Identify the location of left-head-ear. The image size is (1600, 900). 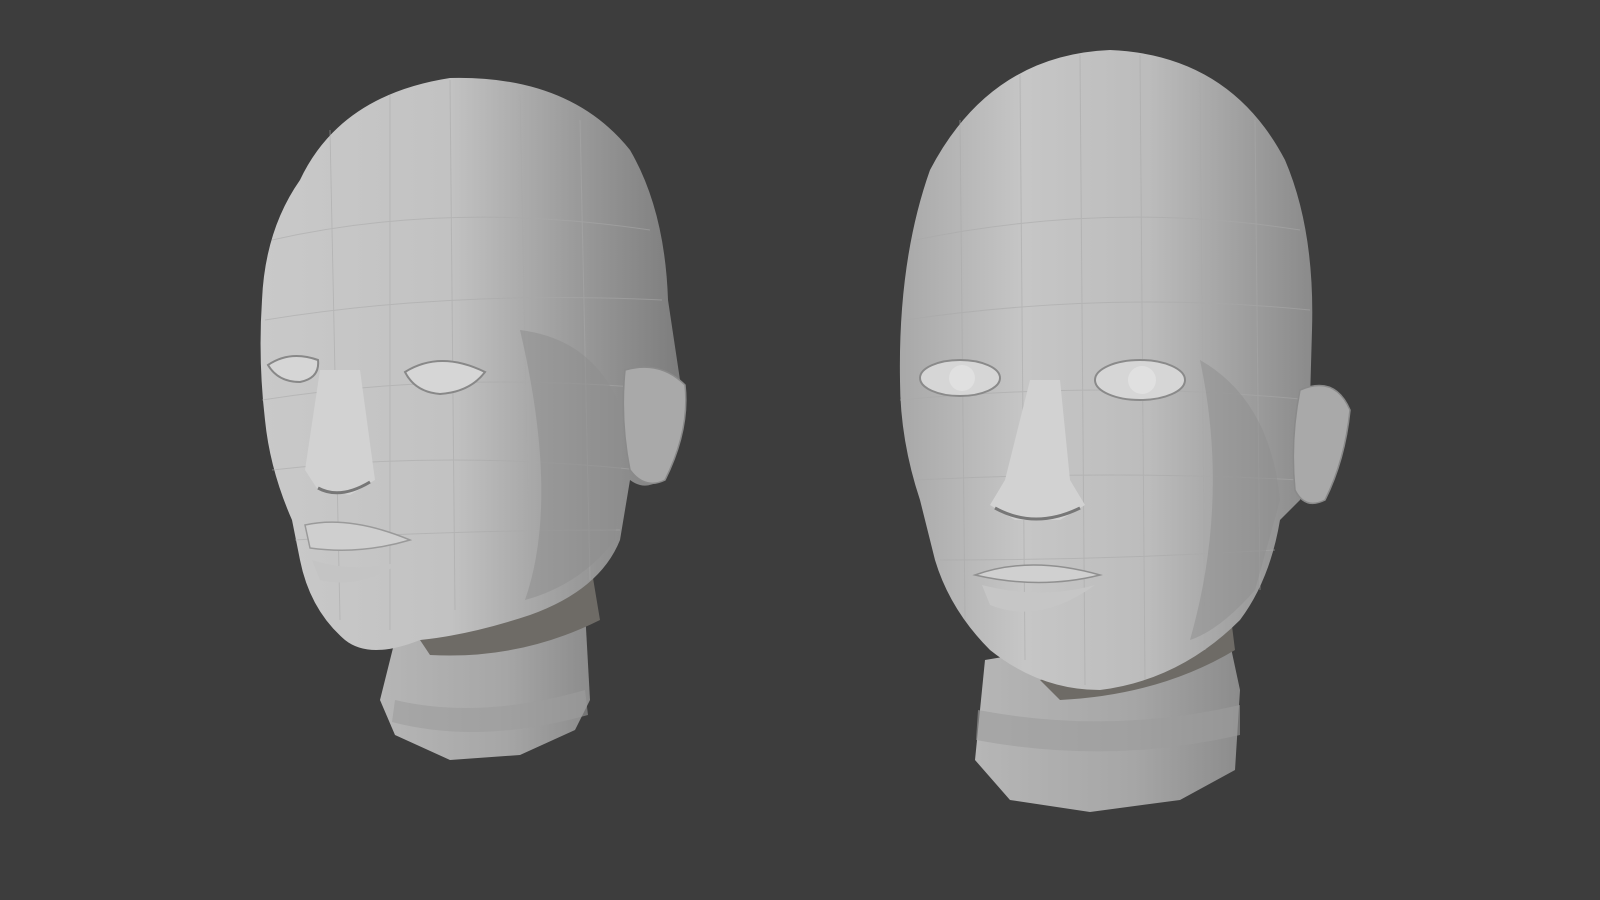
(654, 425).